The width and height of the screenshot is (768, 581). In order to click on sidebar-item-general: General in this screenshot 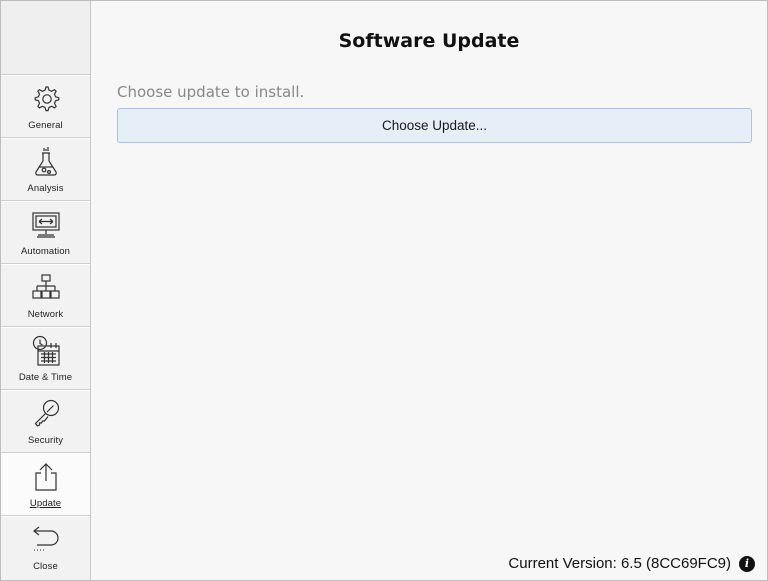, I will do `click(45, 106)`.